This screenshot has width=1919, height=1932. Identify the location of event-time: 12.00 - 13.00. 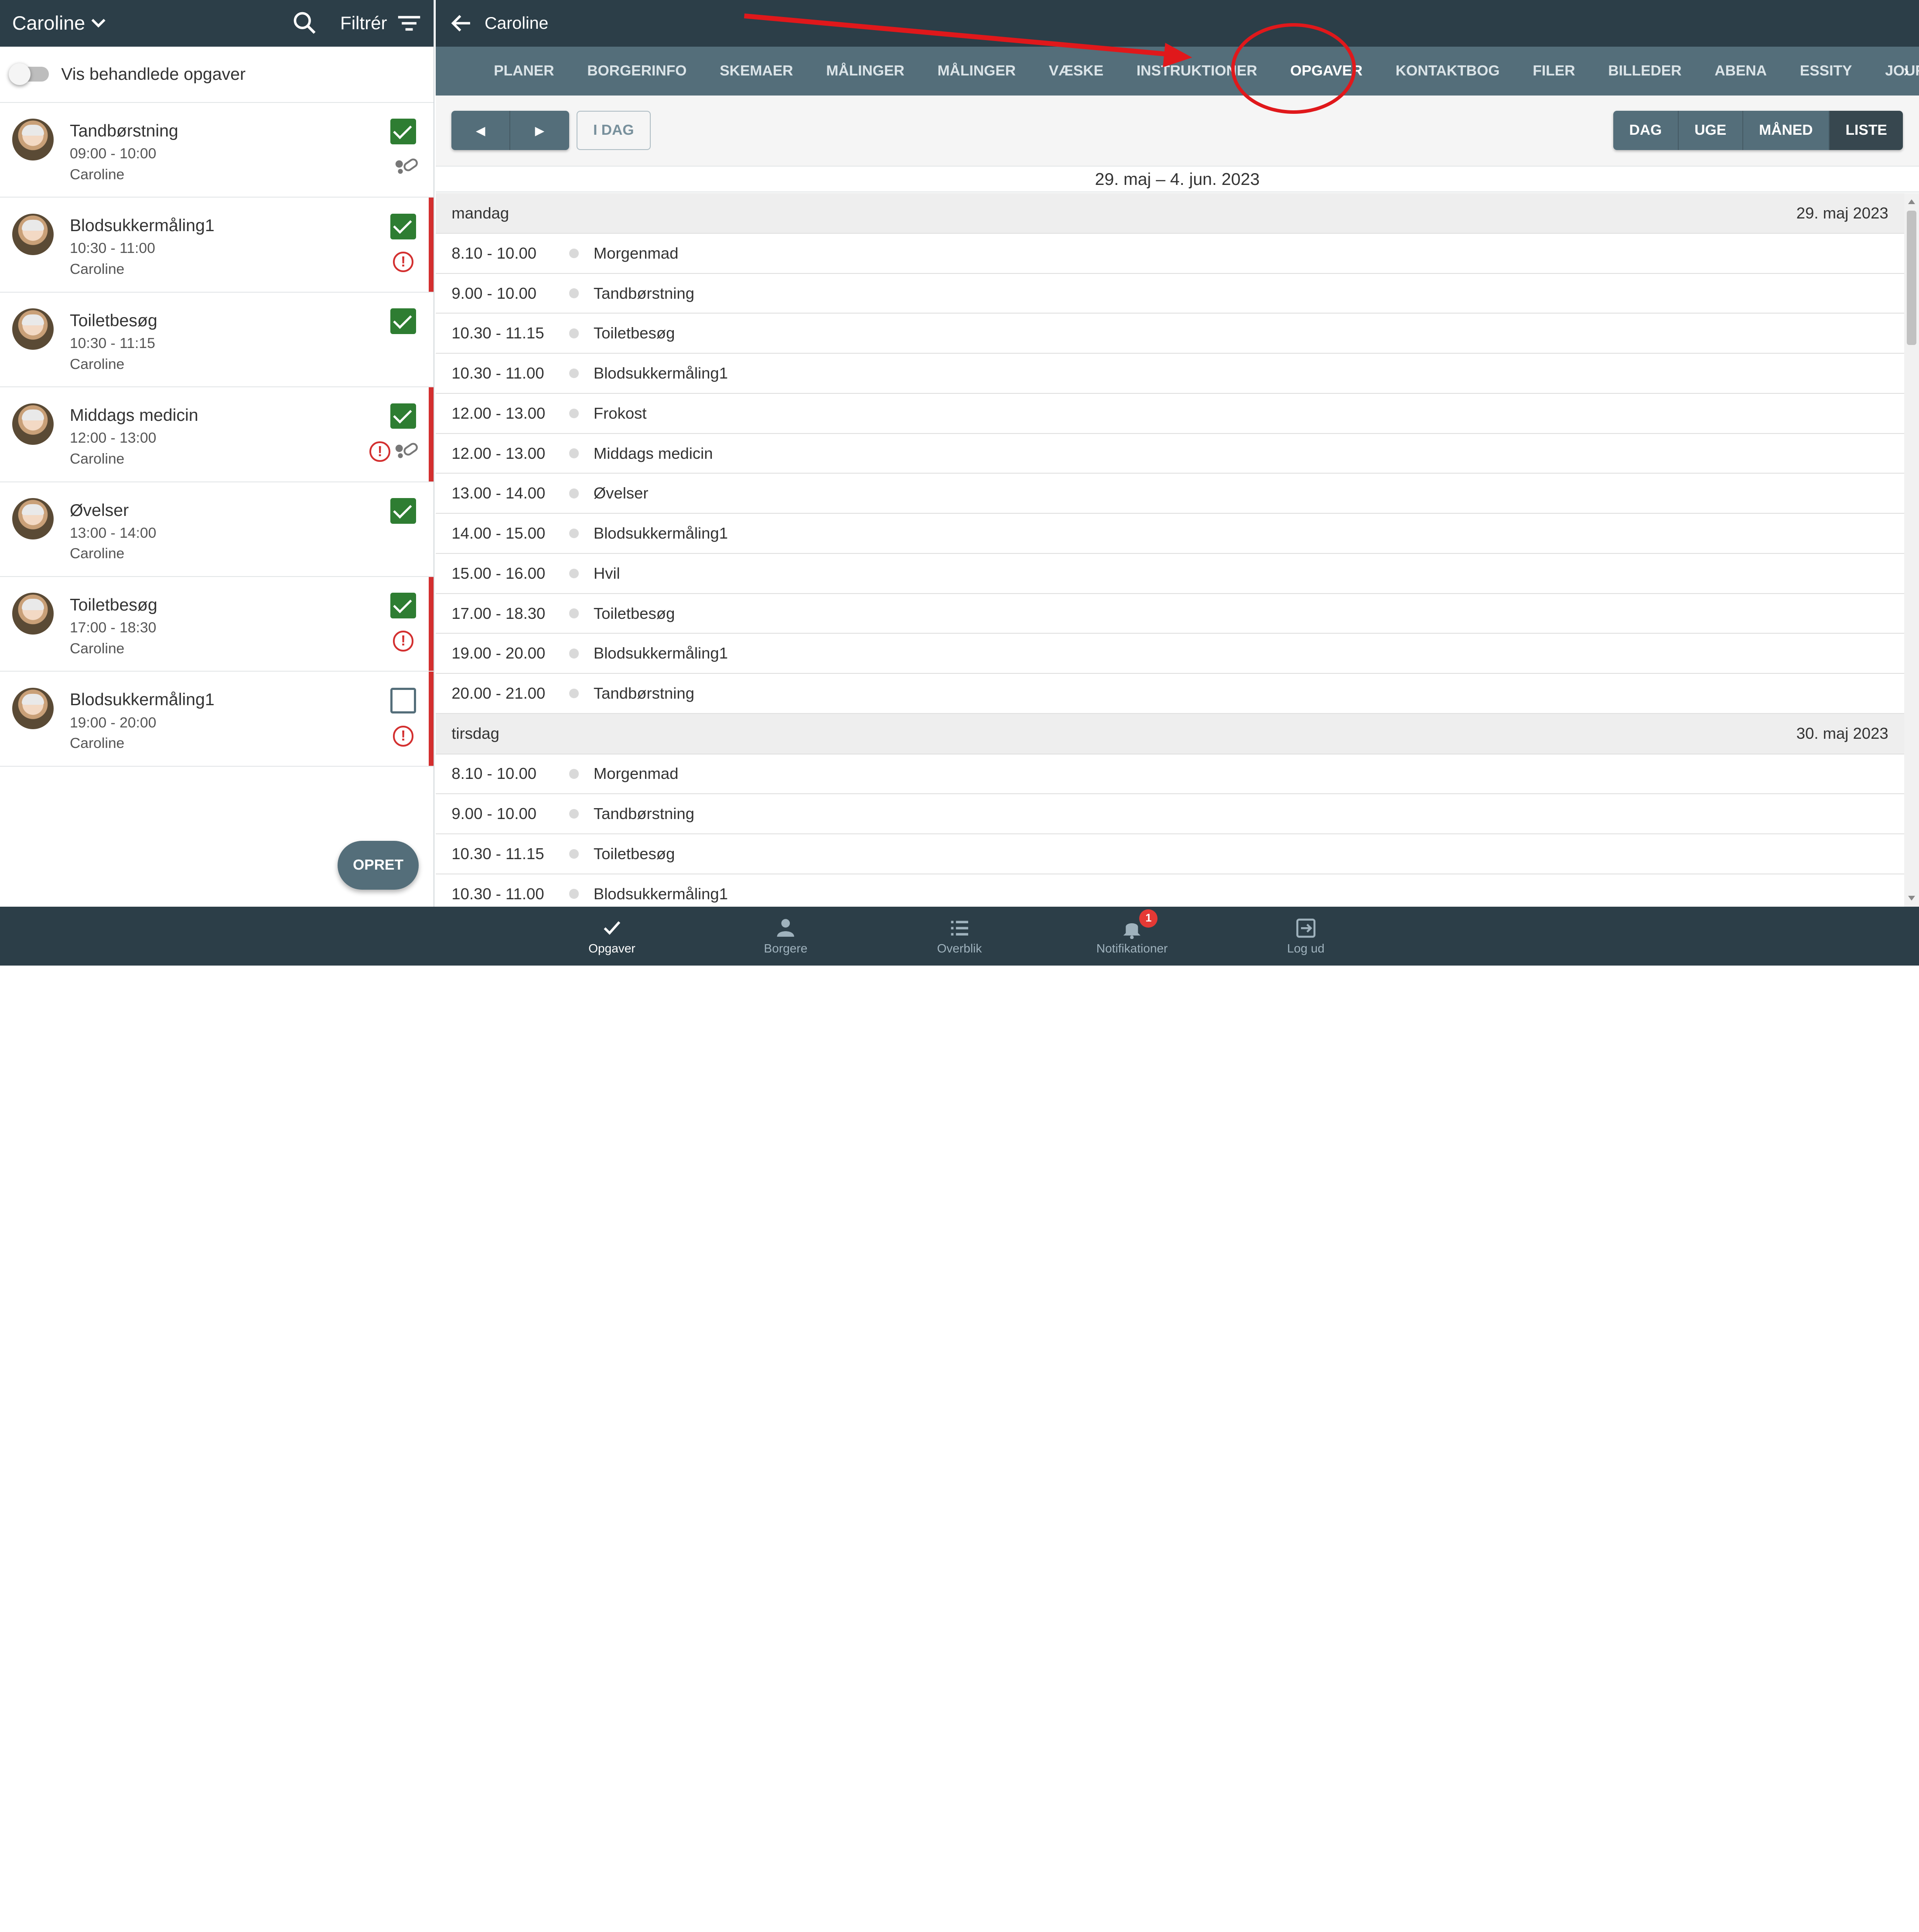
(498, 413).